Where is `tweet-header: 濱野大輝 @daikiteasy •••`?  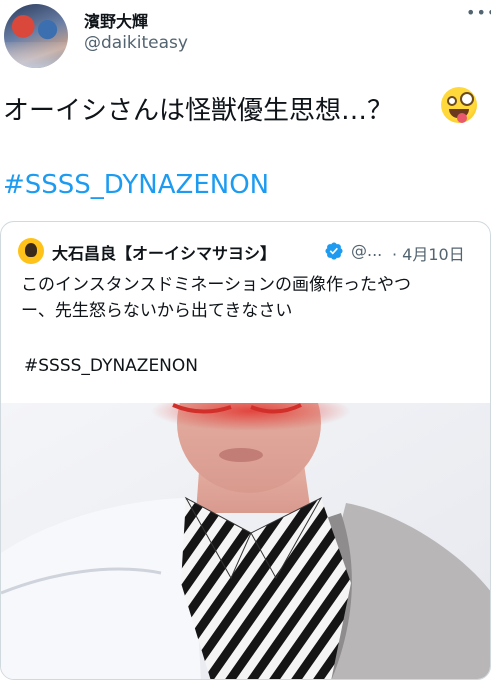 tweet-header: 濱野大輝 @daikiteasy ••• is located at coordinates (245, 40).